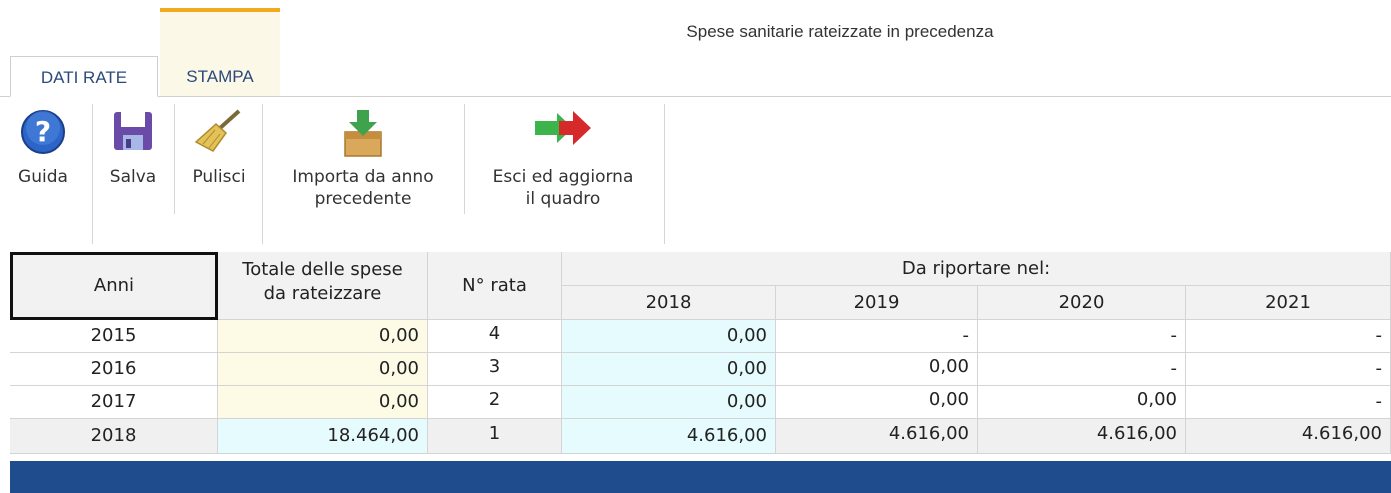 Image resolution: width=1391 pixels, height=493 pixels. Describe the element at coordinates (219, 177) in the screenshot. I see `pulisci-label: Pulisci` at that location.